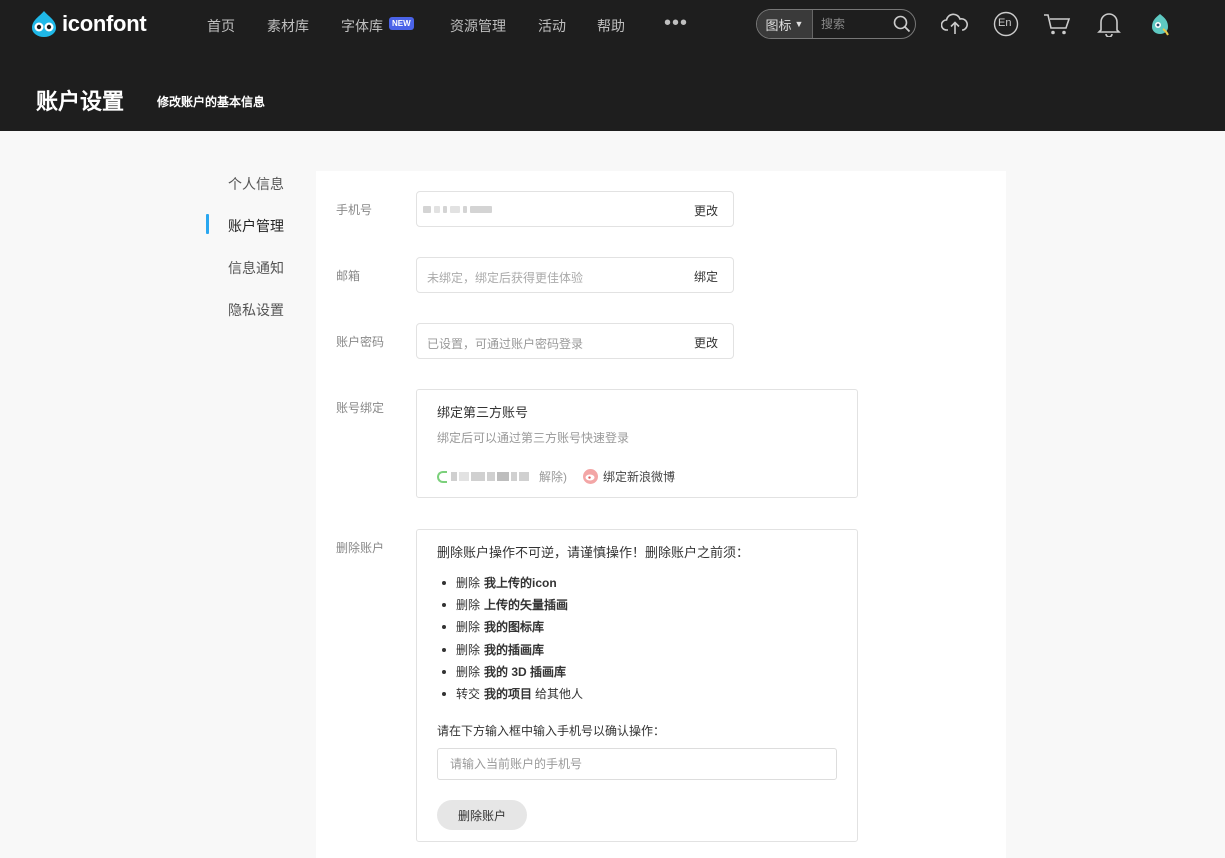 The image size is (1225, 858). I want to click on wechat-name-masked, so click(490, 476).